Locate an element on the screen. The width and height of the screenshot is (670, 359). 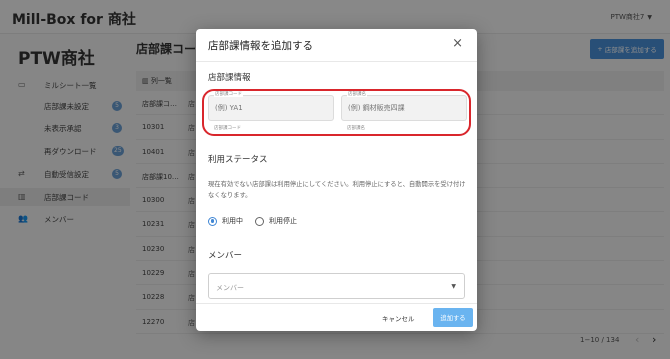
member-select: メンバー ▼ is located at coordinates (336, 286).